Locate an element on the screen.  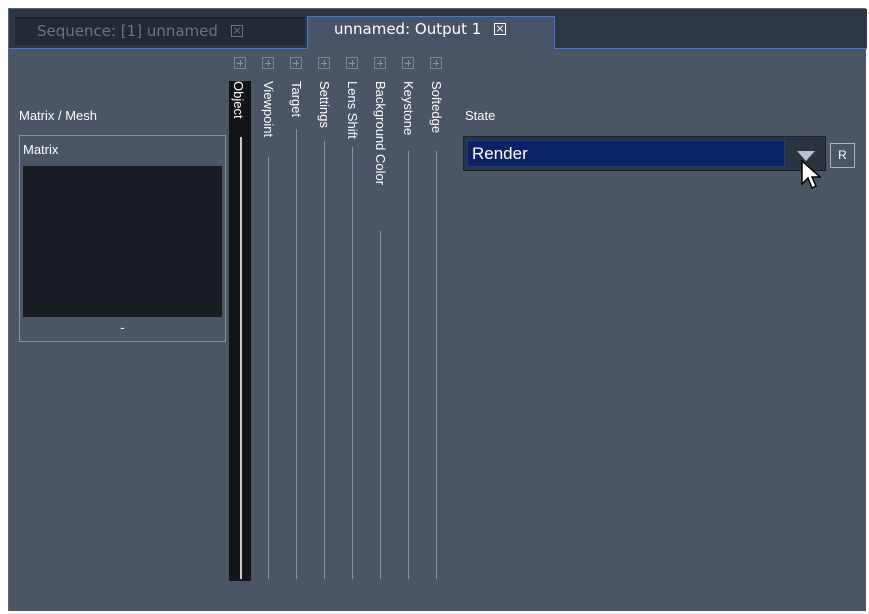
tab-output: unnamed: Output 1 is located at coordinates (431, 32).